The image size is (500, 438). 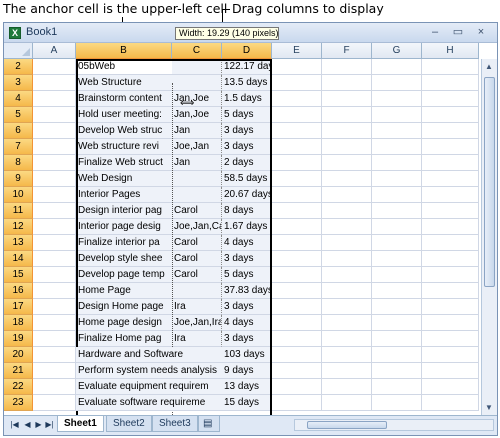 What do you see at coordinates (124, 227) in the screenshot?
I see `cell-b12: Interior page desig` at bounding box center [124, 227].